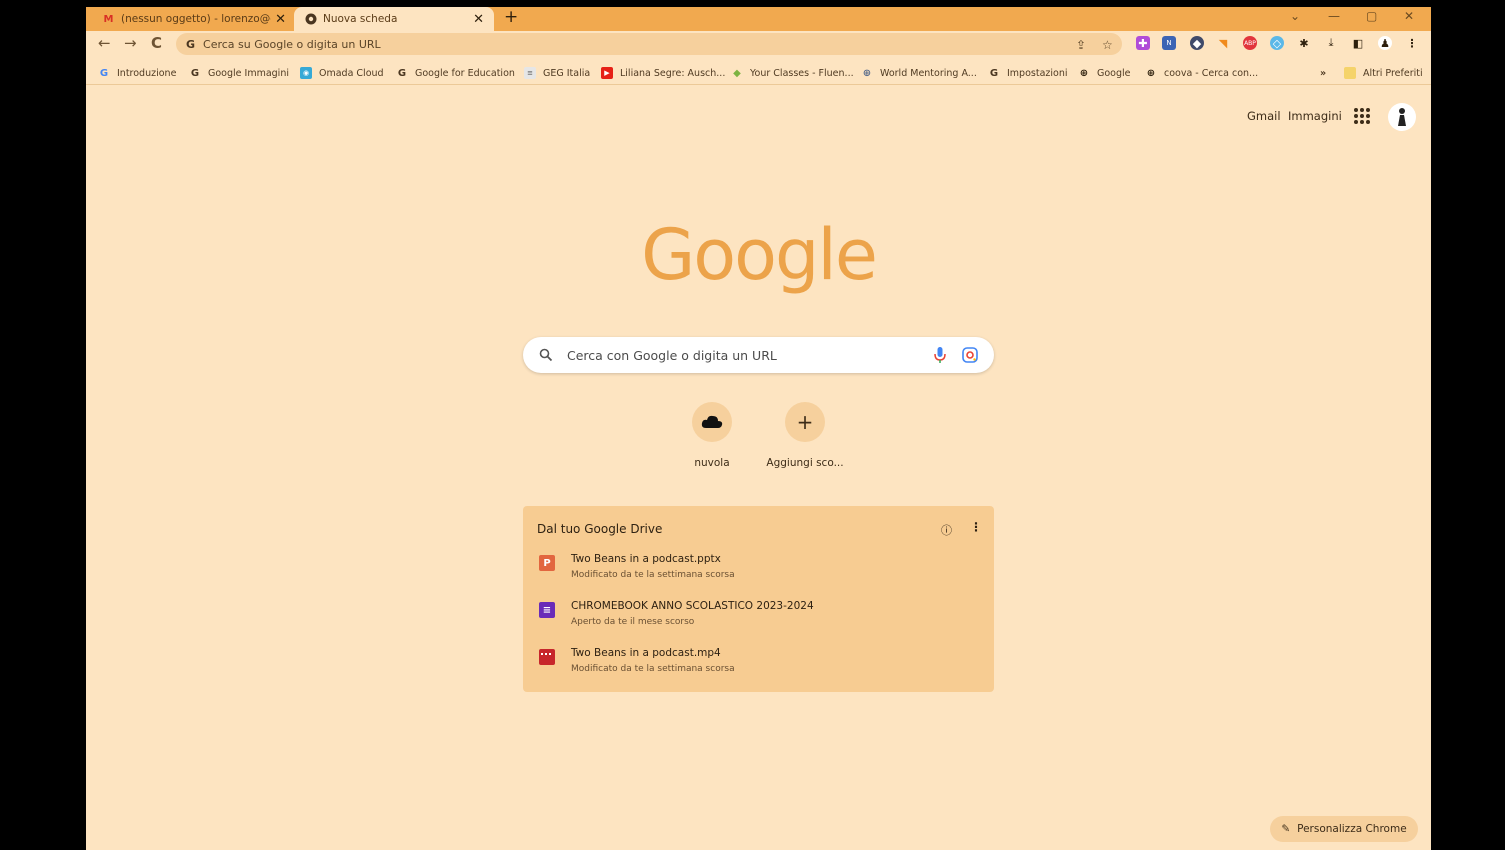 This screenshot has height=850, width=1505. I want to click on share-icon: ⇪, so click(1081, 45).